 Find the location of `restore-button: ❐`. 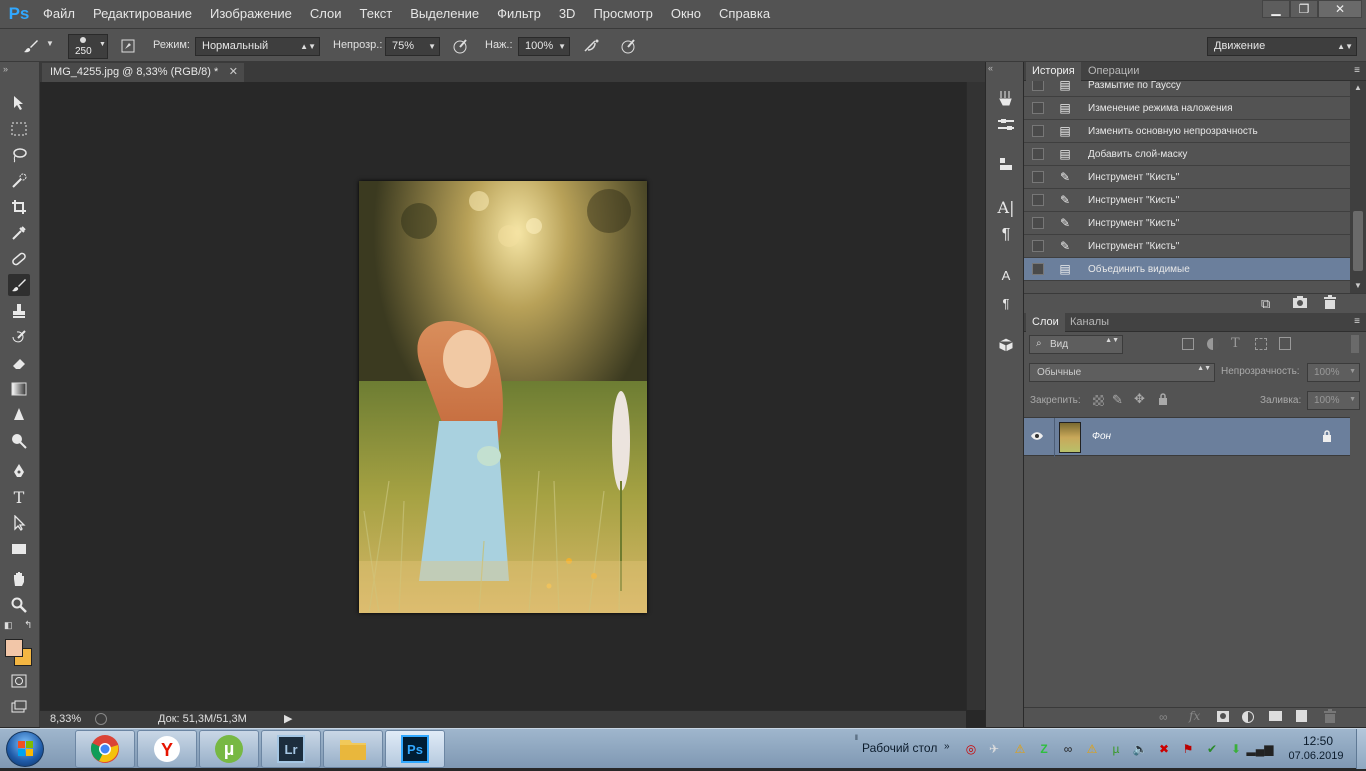

restore-button: ❐ is located at coordinates (1304, 9).